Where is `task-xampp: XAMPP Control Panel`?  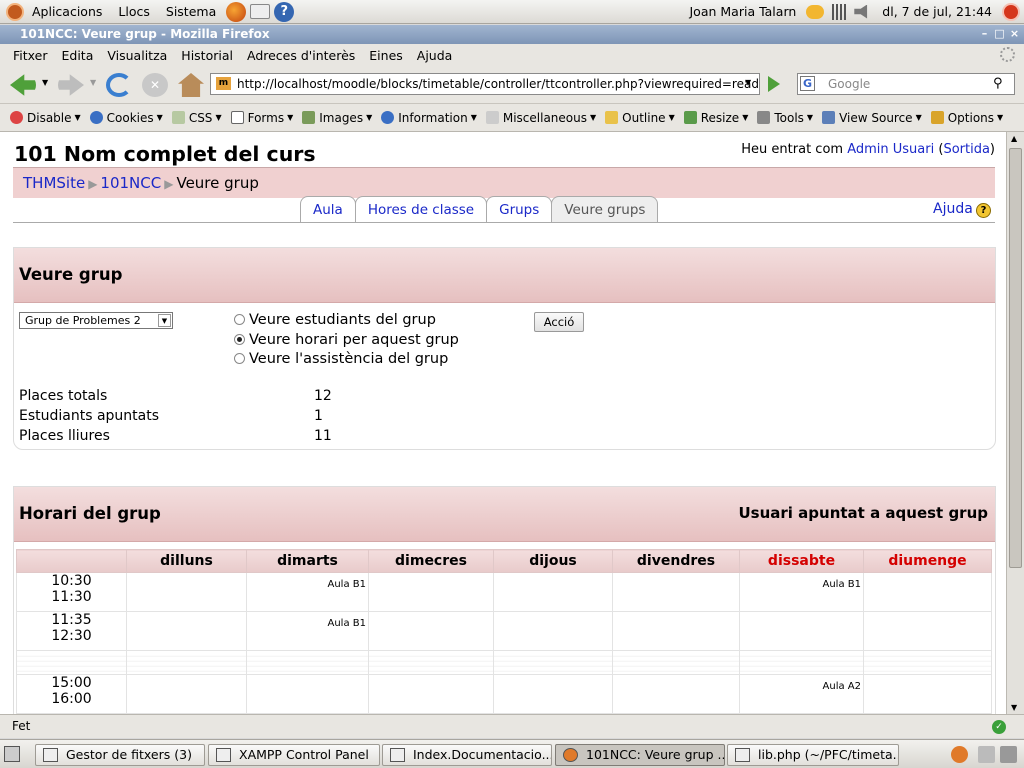
task-xampp: XAMPP Control Panel is located at coordinates (294, 755).